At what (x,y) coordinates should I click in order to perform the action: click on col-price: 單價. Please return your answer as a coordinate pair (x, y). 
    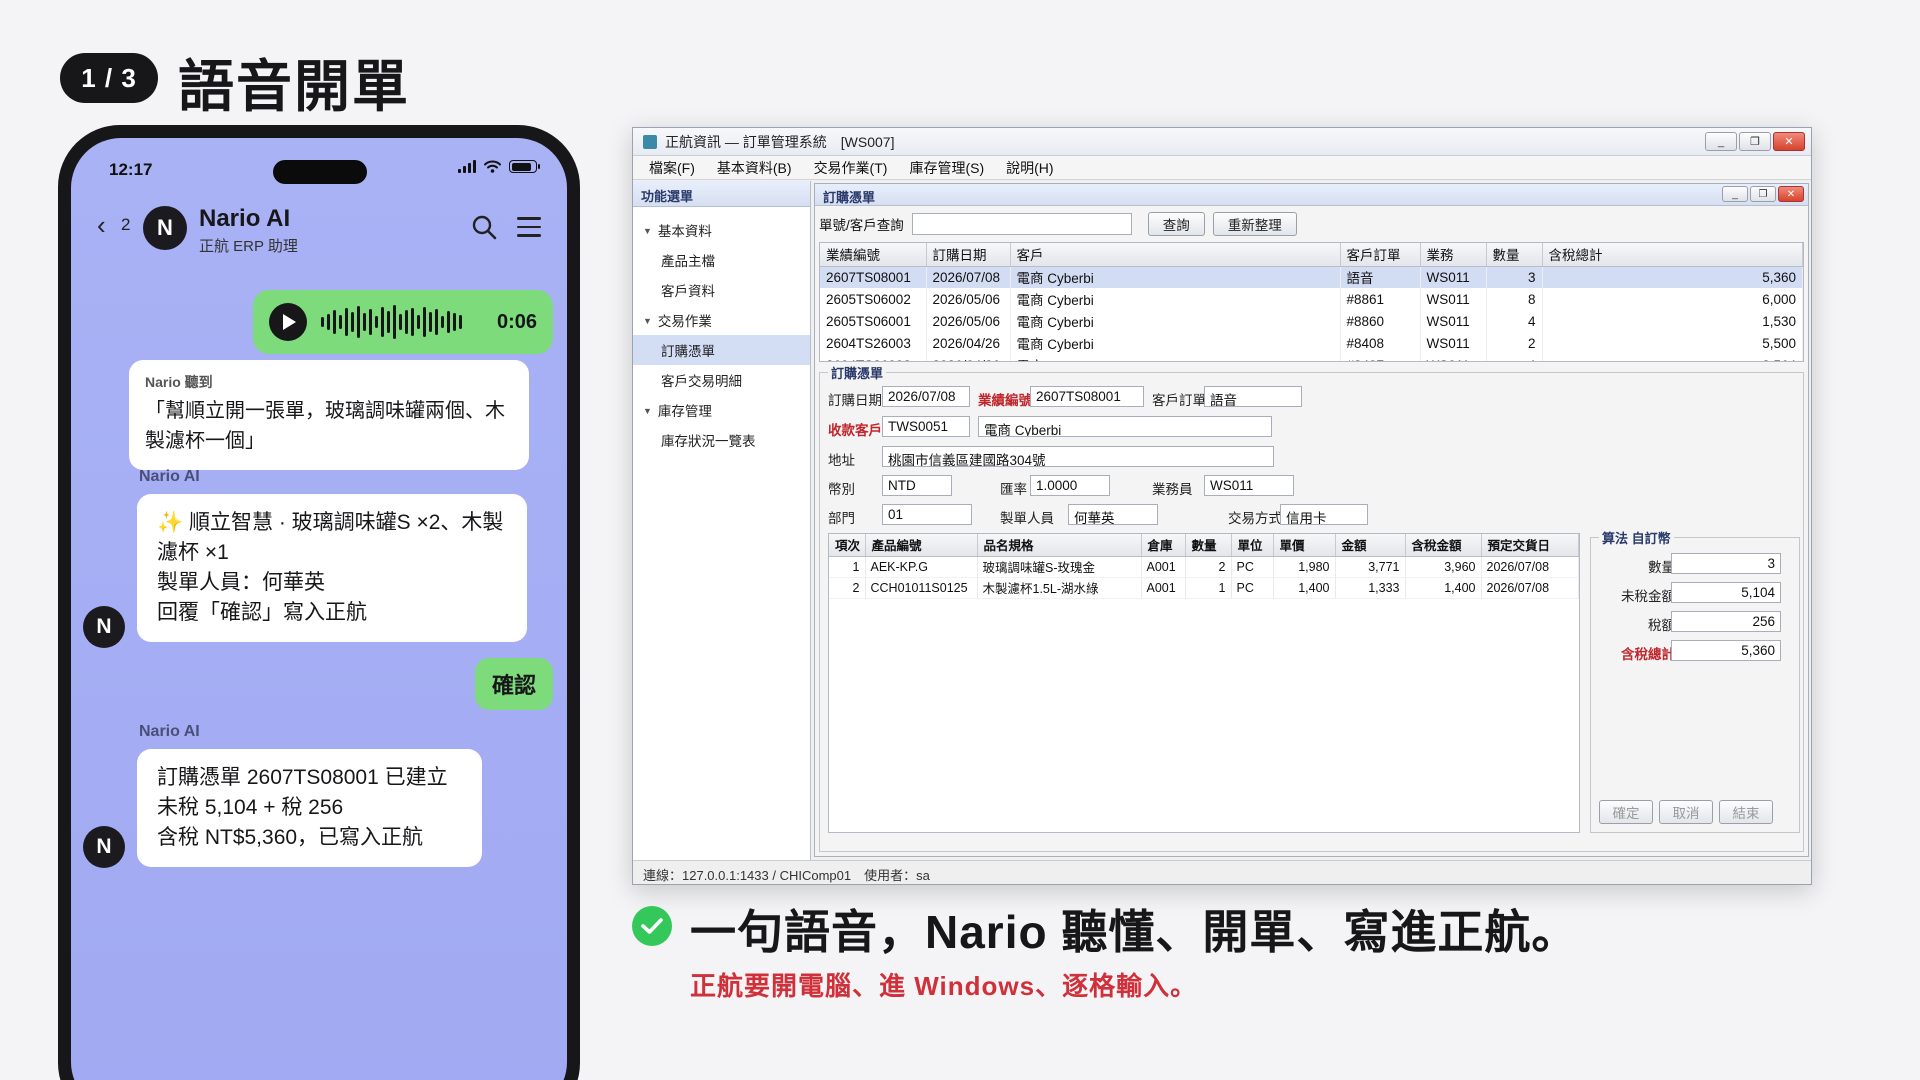
    Looking at the image, I should click on (1304, 545).